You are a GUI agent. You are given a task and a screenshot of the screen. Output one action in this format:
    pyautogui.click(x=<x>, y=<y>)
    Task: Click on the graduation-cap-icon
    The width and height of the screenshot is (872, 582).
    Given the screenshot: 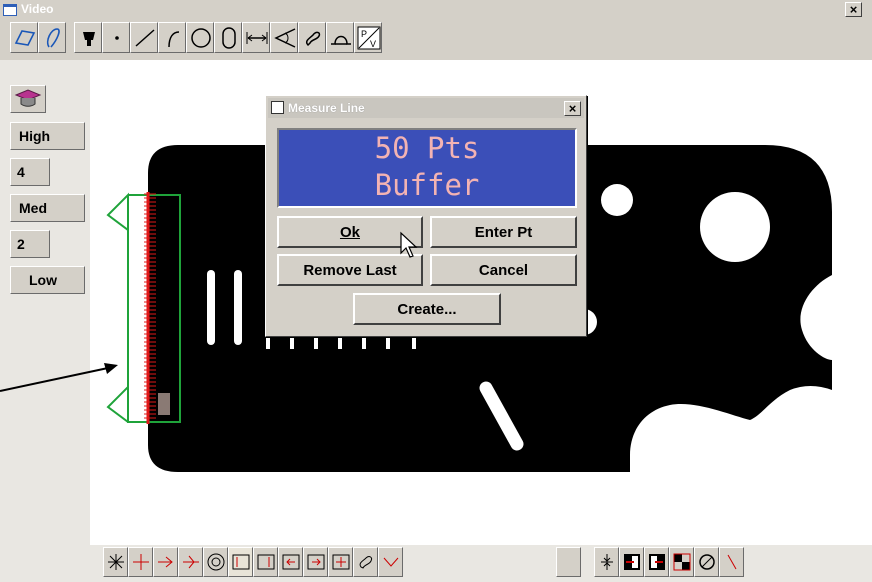 What is the action you would take?
    pyautogui.click(x=28, y=99)
    